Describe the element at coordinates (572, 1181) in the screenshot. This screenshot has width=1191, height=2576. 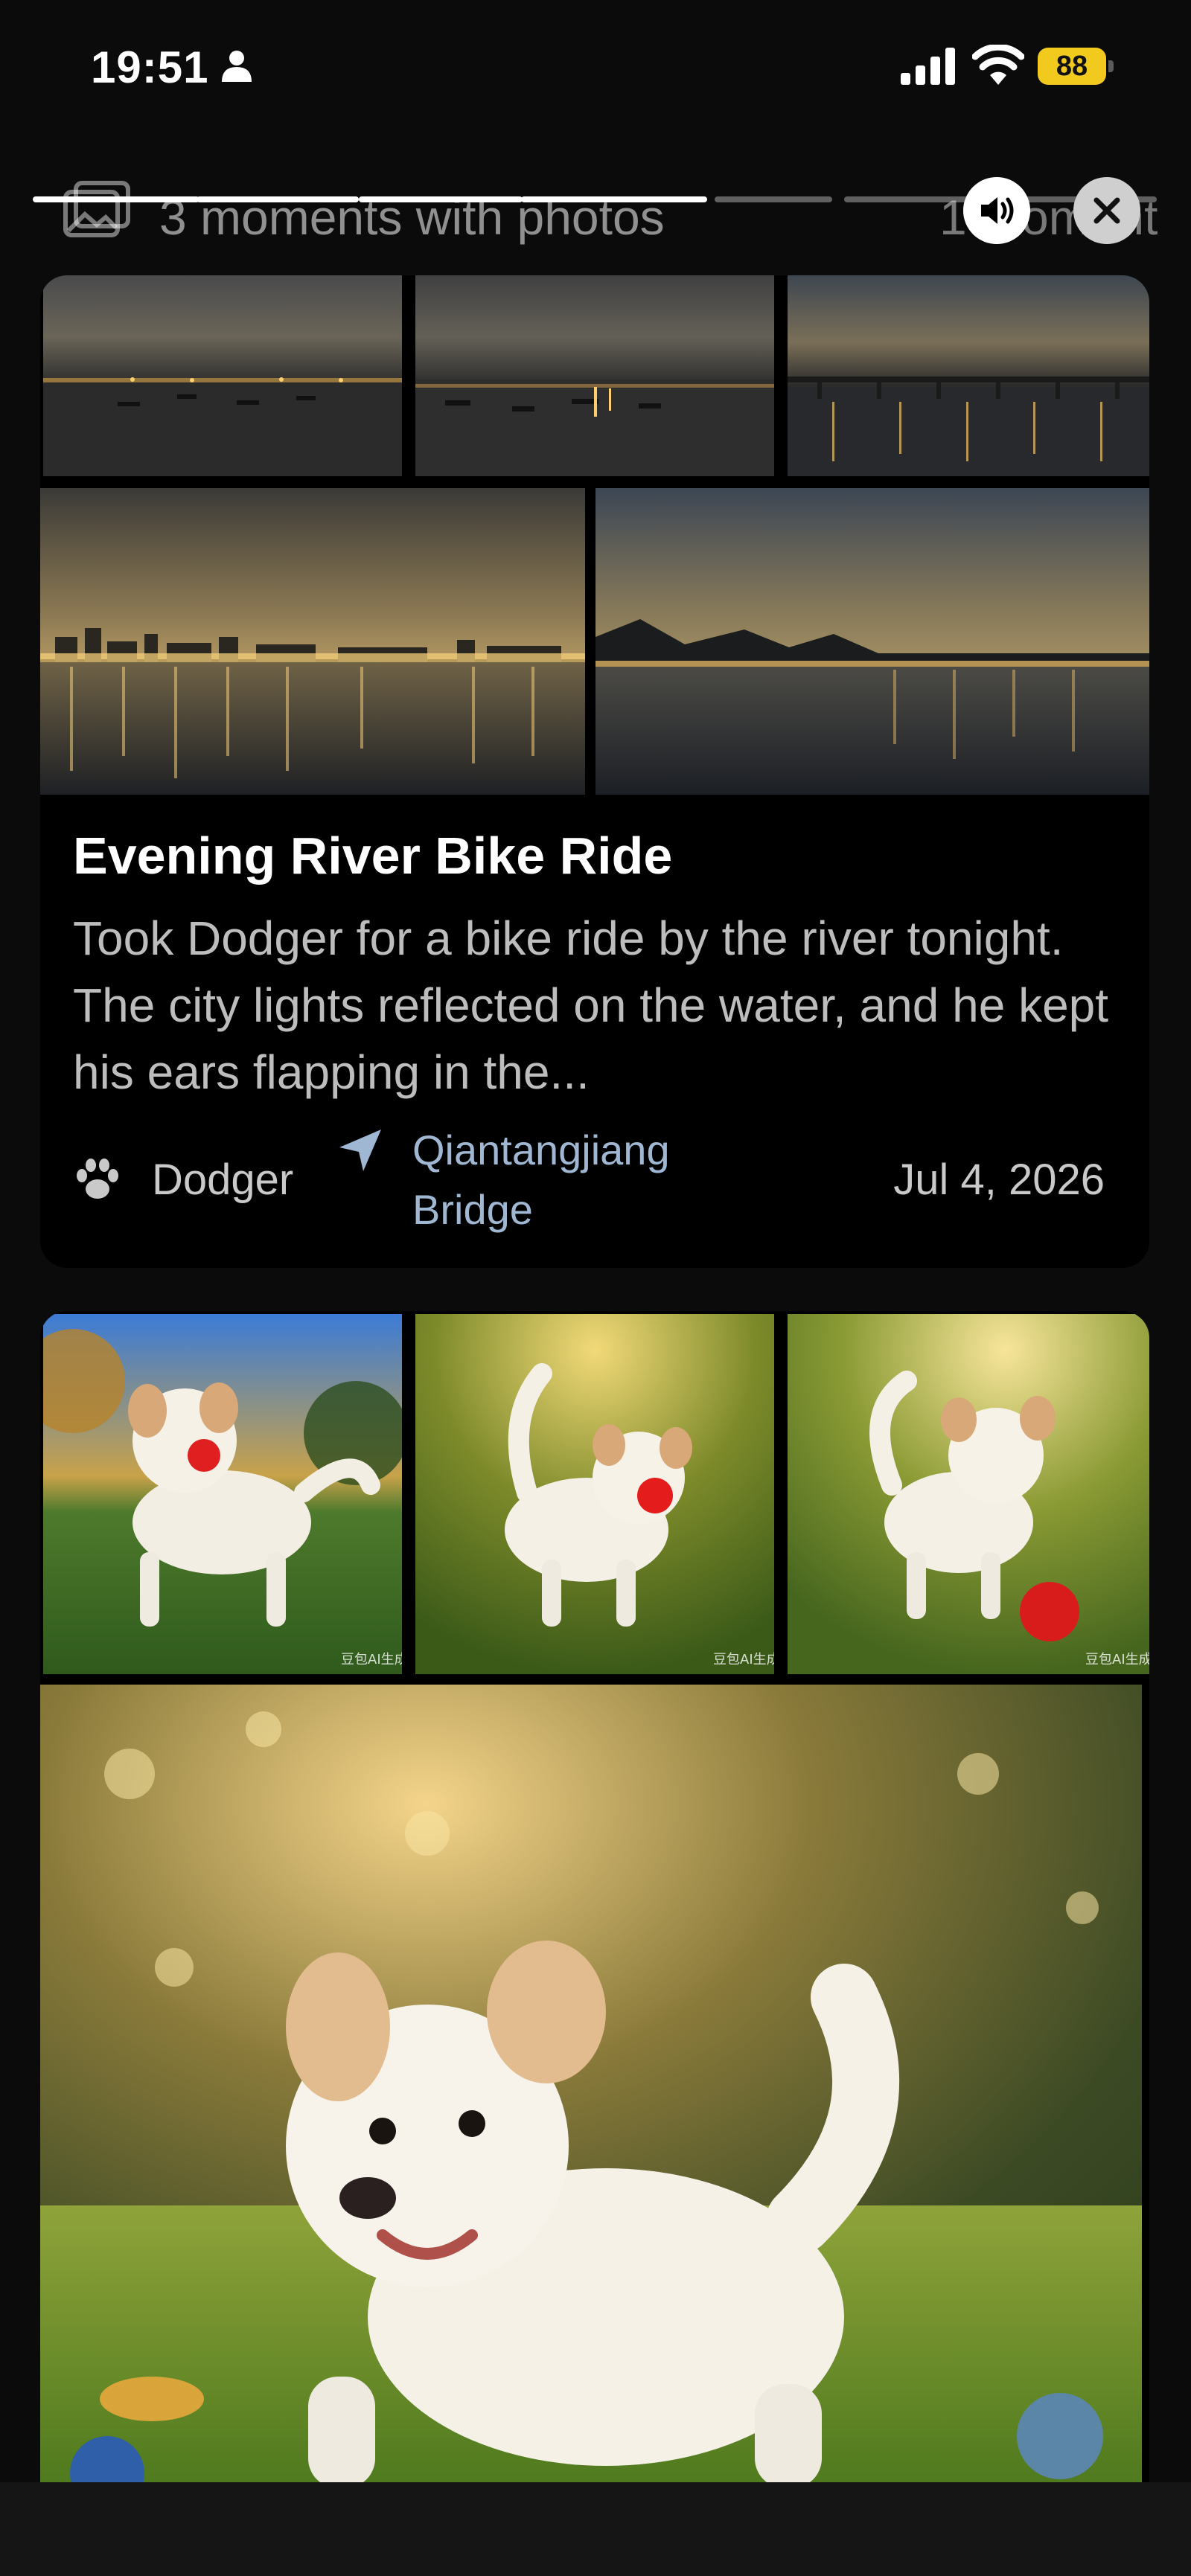
I see `location-name: Qiantangjiang Bridge` at that location.